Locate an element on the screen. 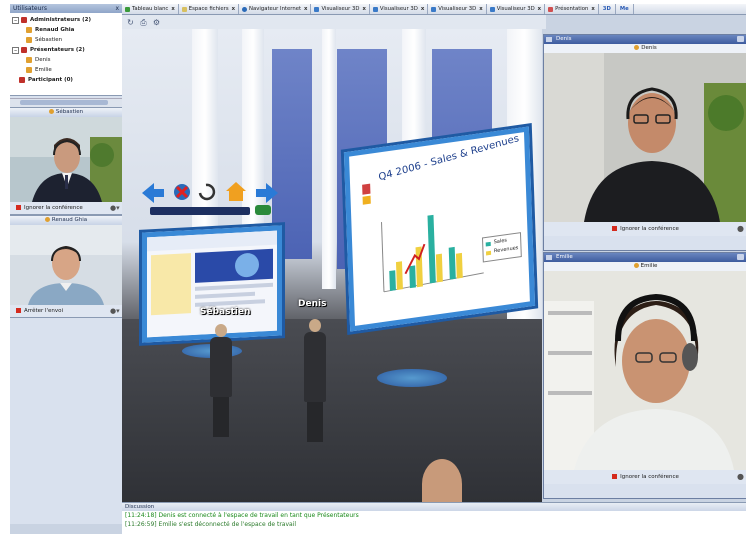  settings-icon: ⚙ is located at coordinates (156, 22).